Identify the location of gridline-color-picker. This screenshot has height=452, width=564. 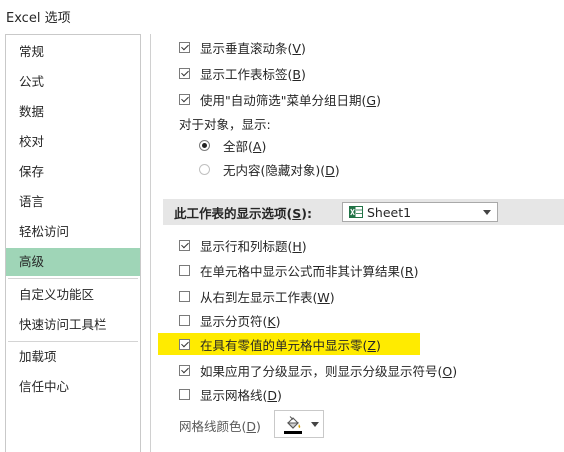
(299, 424).